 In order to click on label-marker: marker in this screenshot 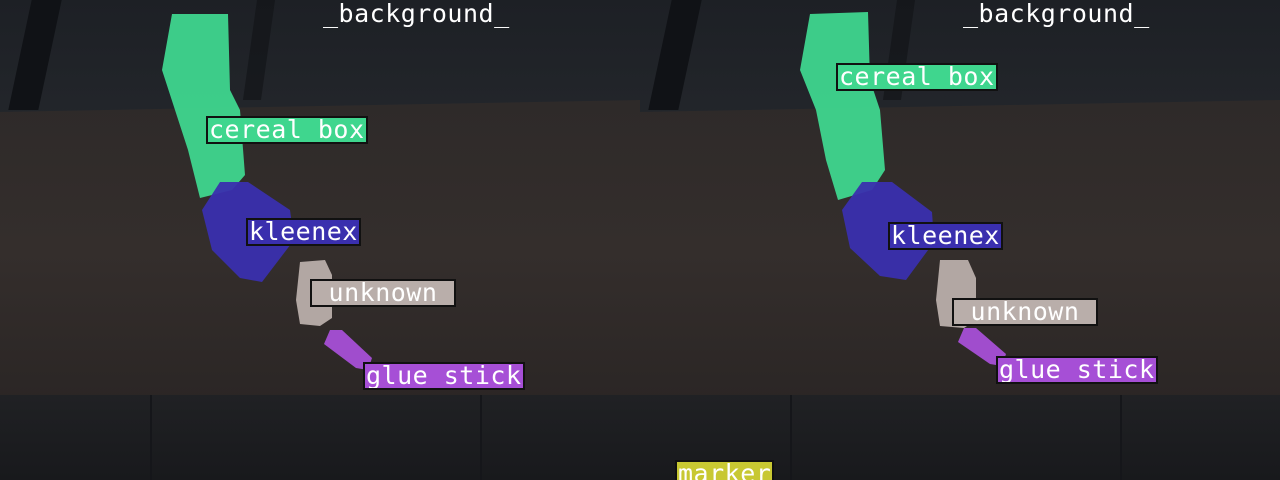, I will do `click(725, 470)`.